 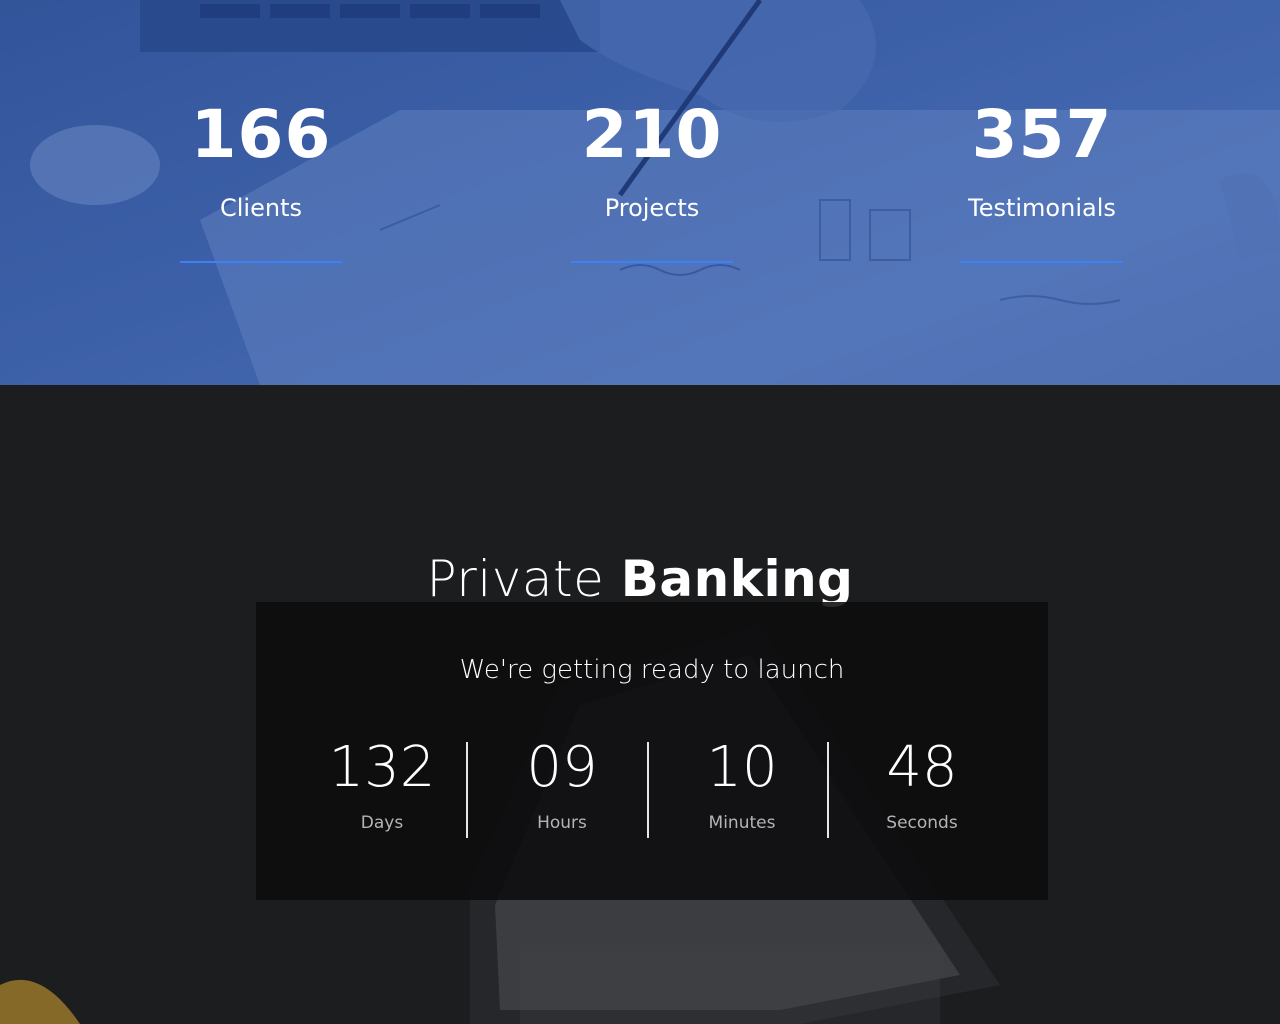 I want to click on countdown-value: 132, so click(x=382, y=767).